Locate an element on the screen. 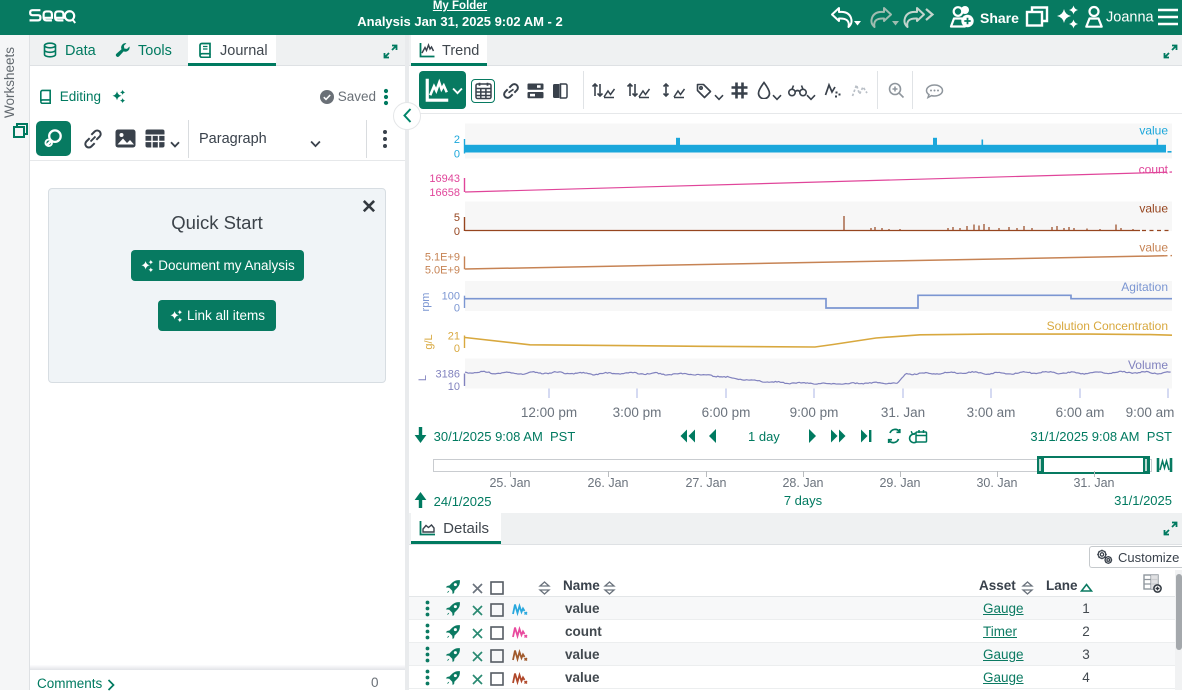 Image resolution: width=1182 pixels, height=696 pixels. svg-text: 31. Jan is located at coordinates (903, 412).